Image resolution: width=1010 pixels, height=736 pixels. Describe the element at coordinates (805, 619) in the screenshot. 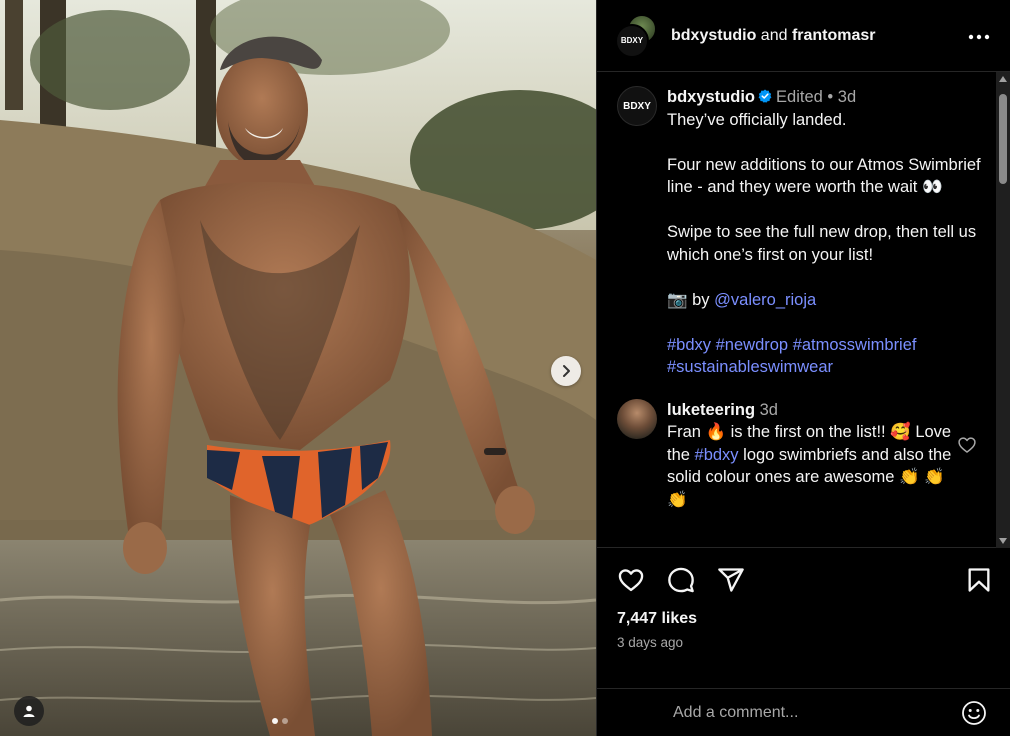

I see `likes-count: 7,447 likes` at that location.